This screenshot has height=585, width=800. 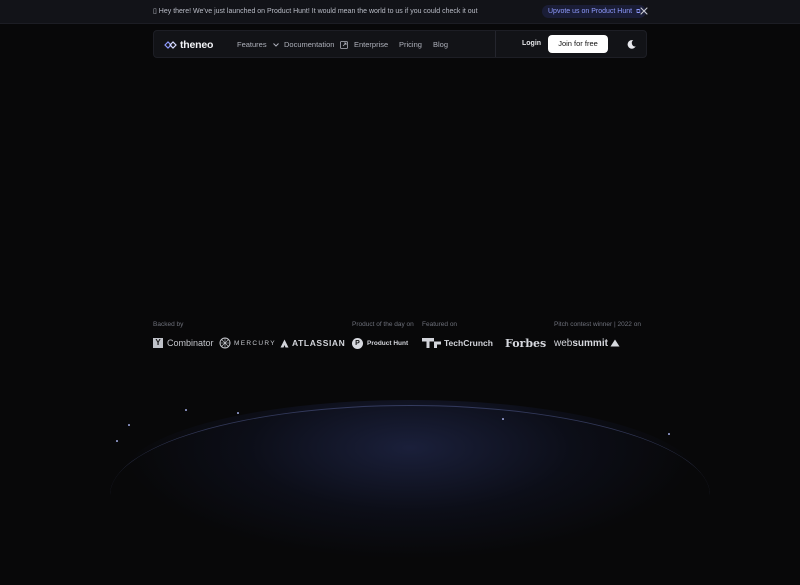 I want to click on mercury-icon, so click(x=225, y=343).